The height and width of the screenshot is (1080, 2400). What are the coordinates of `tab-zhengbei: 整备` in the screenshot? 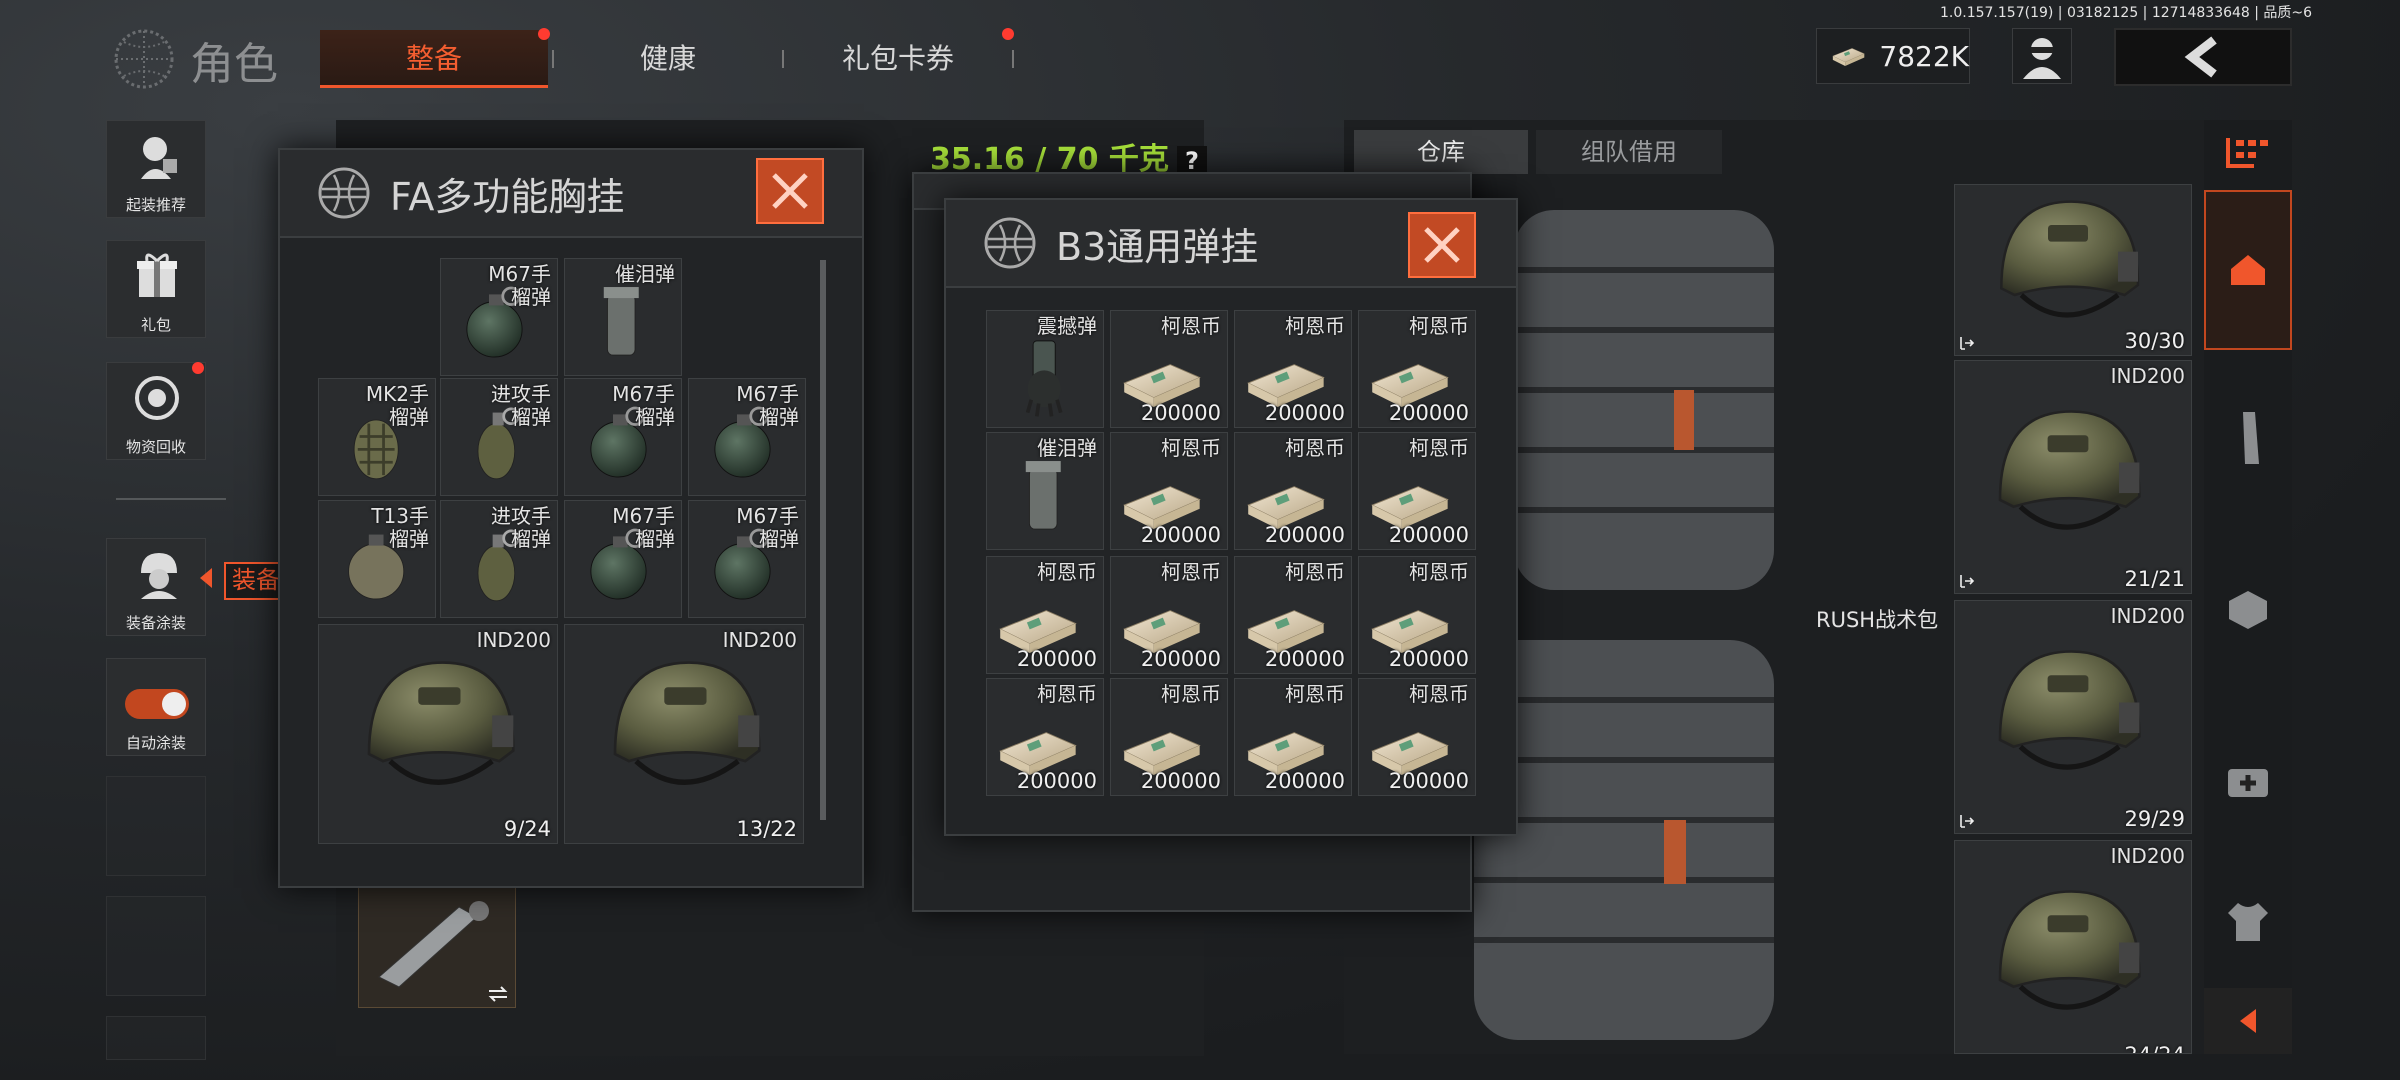 It's located at (434, 59).